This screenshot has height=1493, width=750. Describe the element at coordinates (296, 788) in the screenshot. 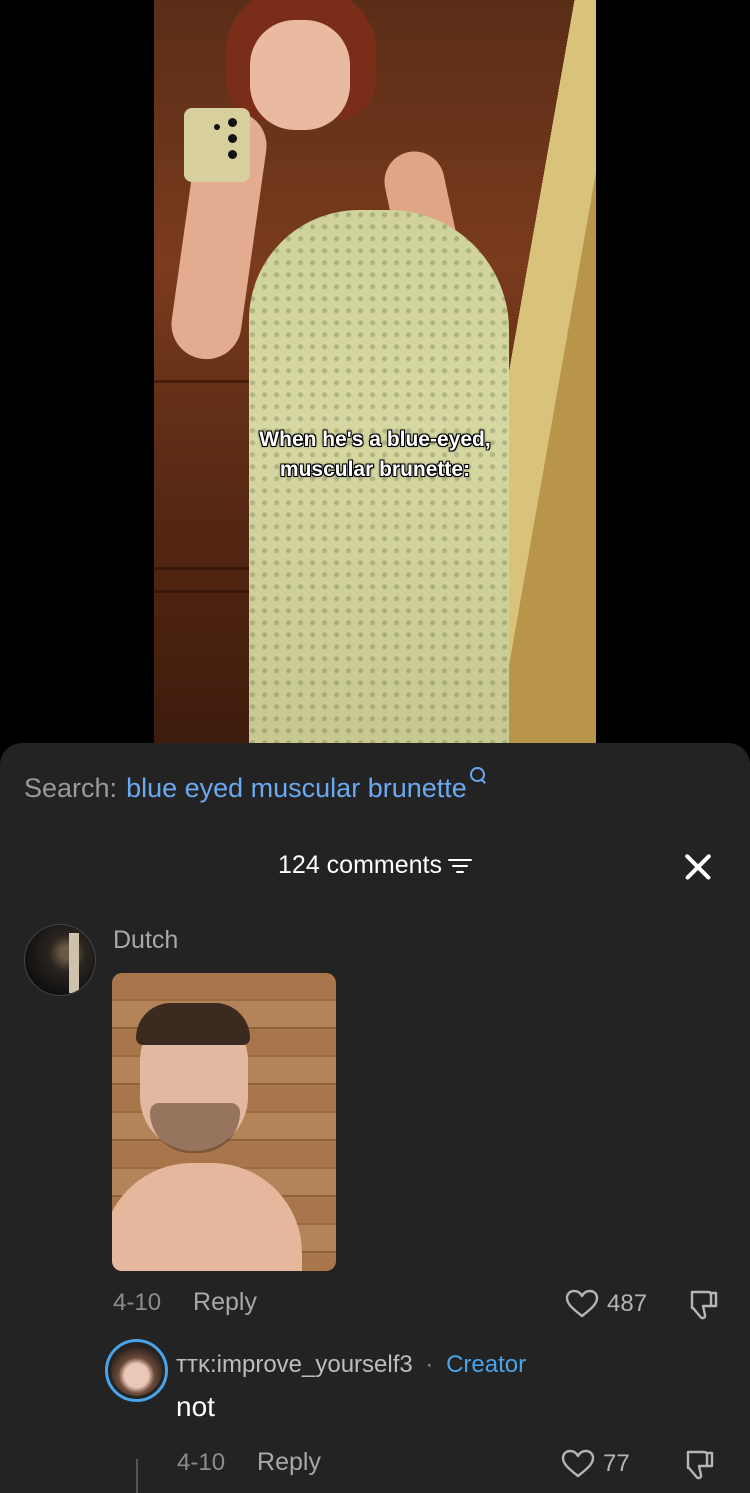

I see `search-term-link: blue eyed muscular brunette` at that location.